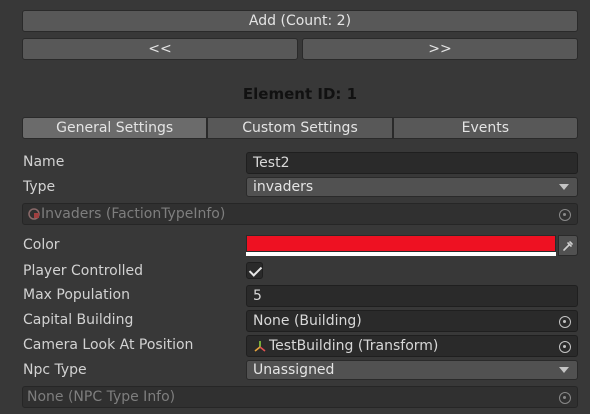 The image size is (590, 414). I want to click on color-field, so click(412, 246).